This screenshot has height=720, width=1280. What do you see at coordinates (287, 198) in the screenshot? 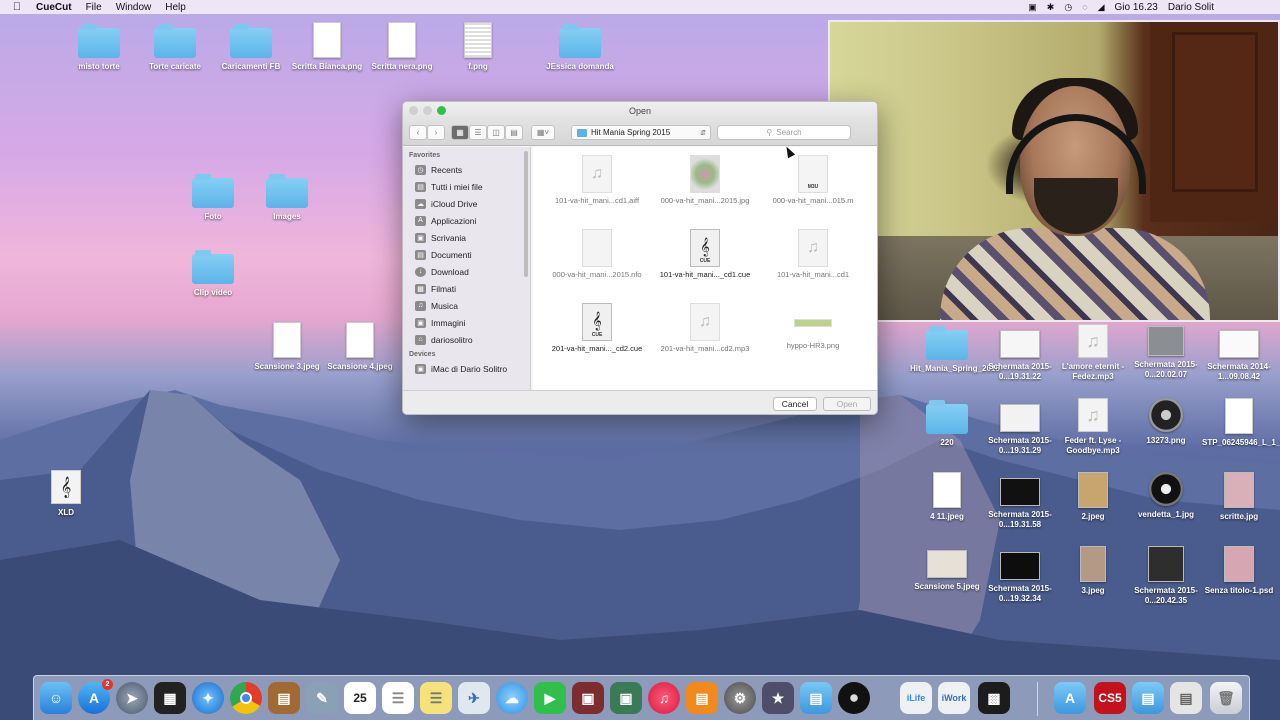
I see `desktop-item: Images` at bounding box center [287, 198].